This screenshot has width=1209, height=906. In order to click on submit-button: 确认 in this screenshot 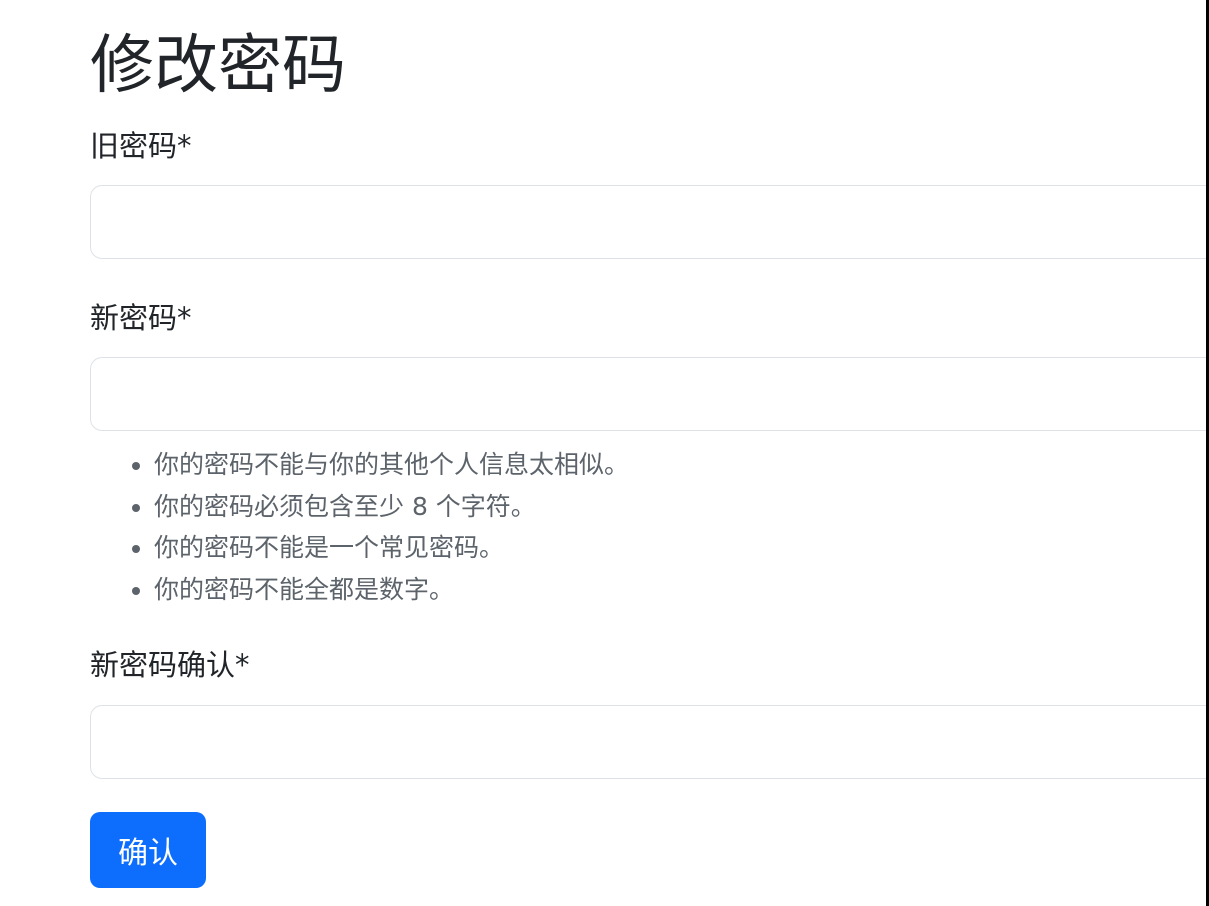, I will do `click(148, 850)`.